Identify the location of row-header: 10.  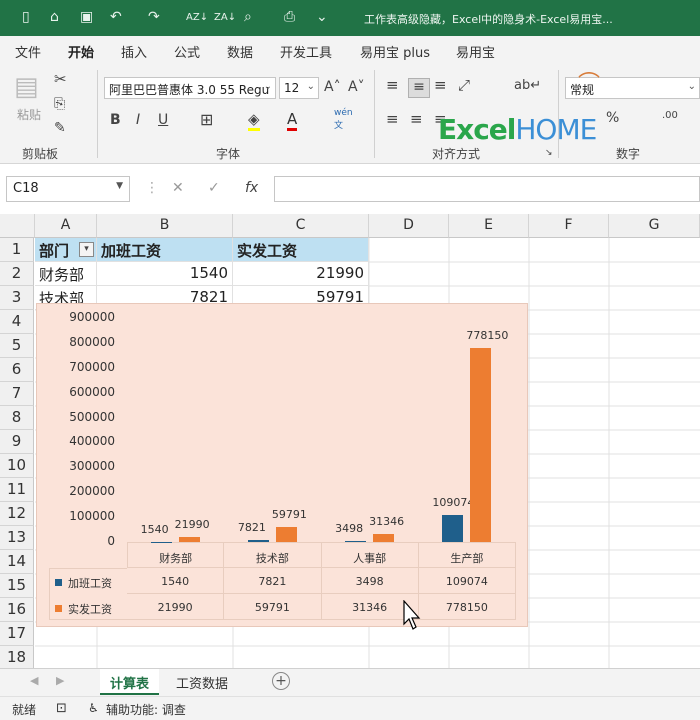
(17, 466).